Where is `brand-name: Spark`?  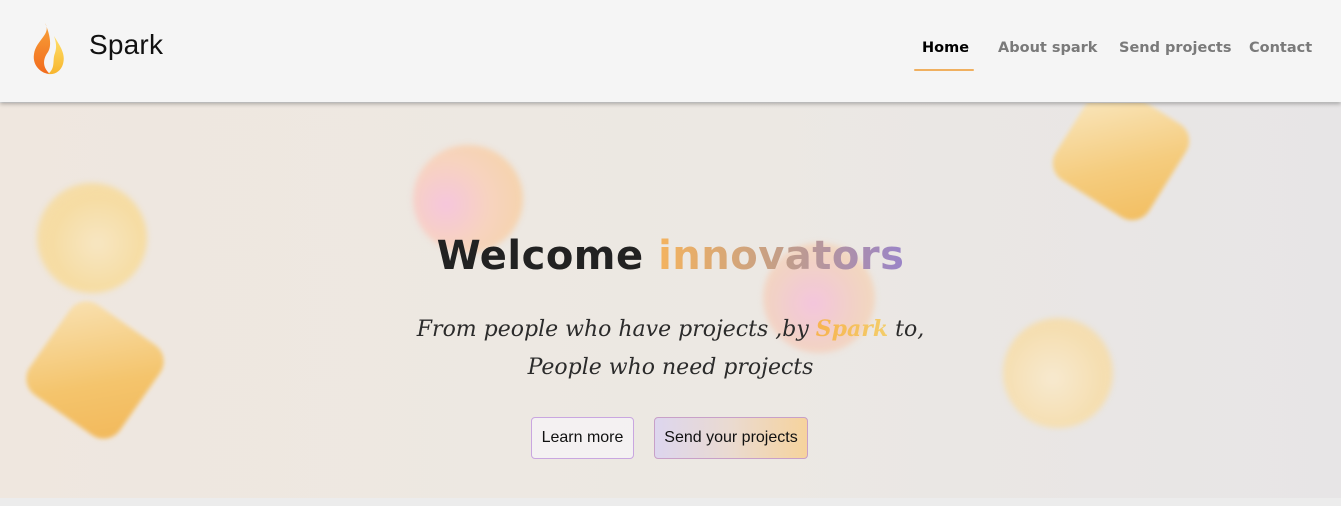
brand-name: Spark is located at coordinates (126, 45).